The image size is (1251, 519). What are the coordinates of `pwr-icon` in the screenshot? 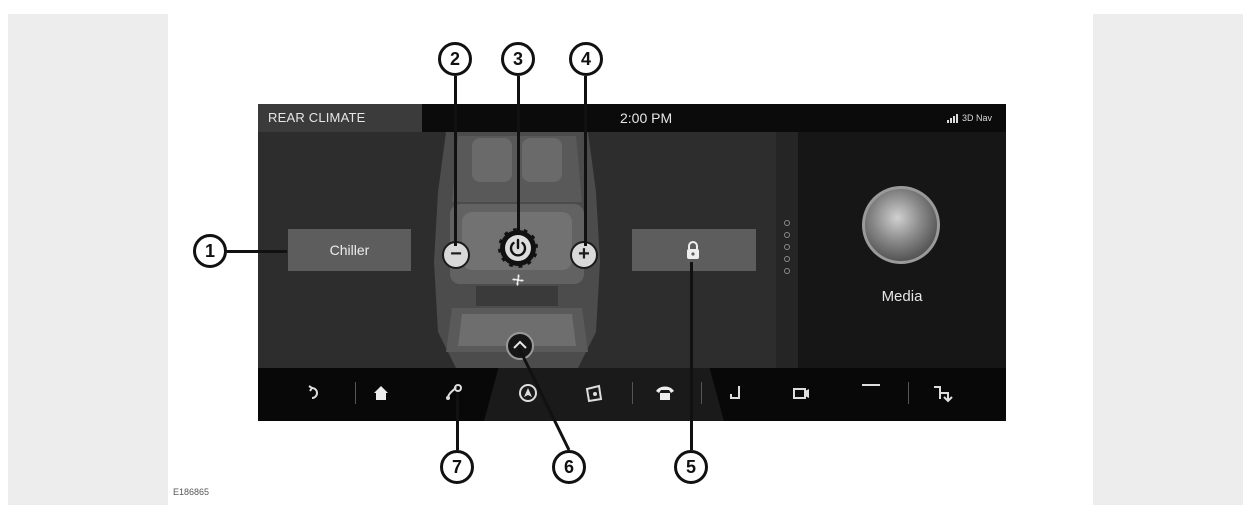 It's located at (871, 385).